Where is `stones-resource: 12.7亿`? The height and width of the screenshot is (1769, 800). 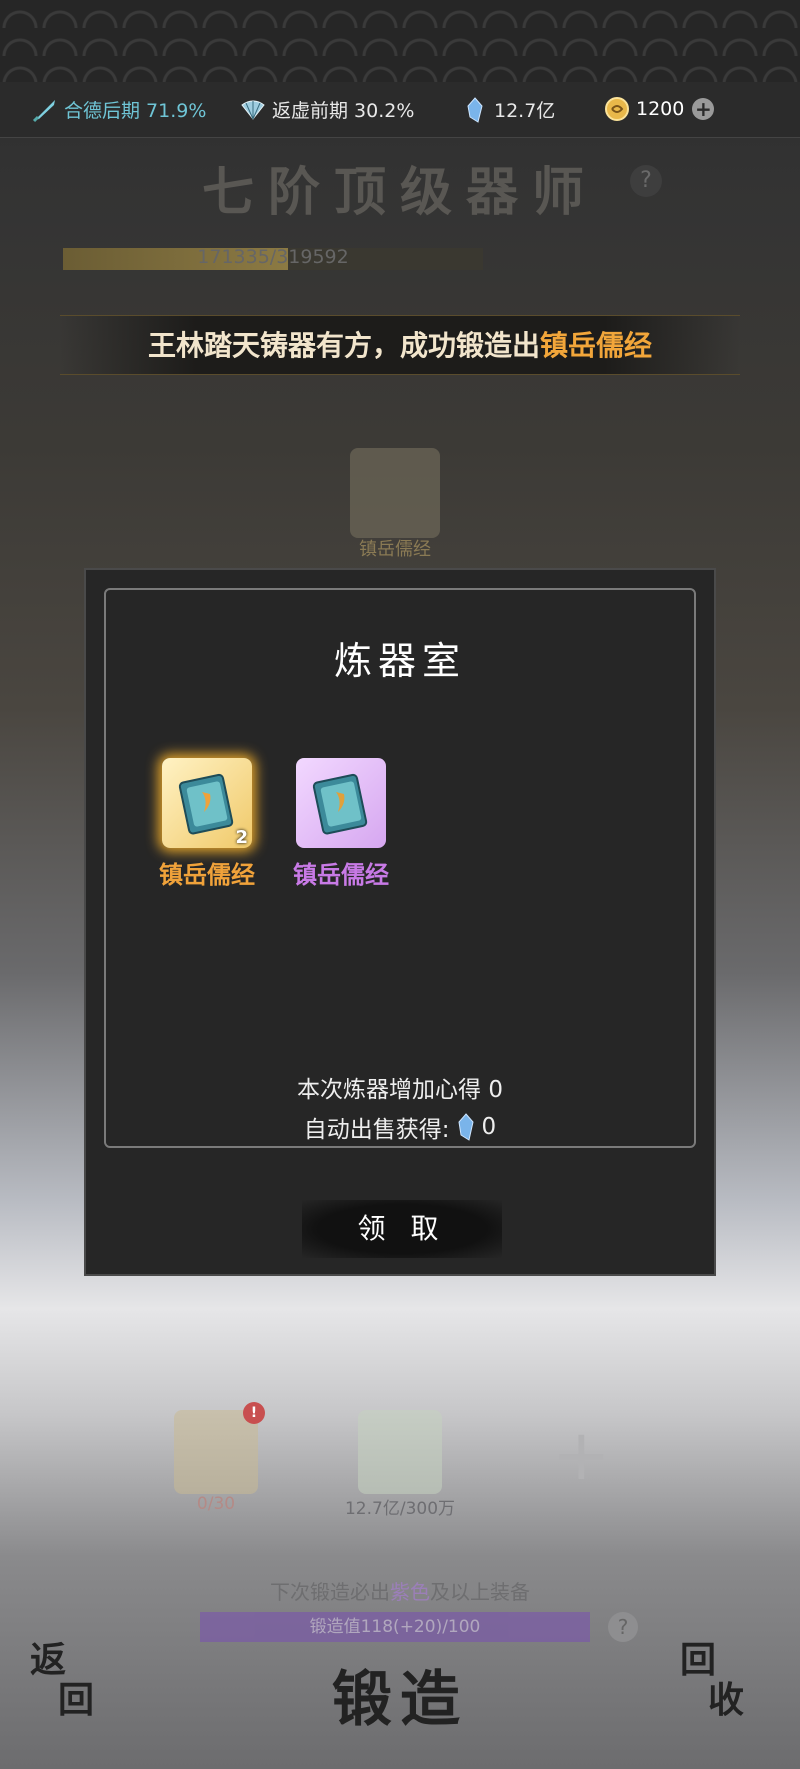
stones-resource: 12.7亿 is located at coordinates (508, 109).